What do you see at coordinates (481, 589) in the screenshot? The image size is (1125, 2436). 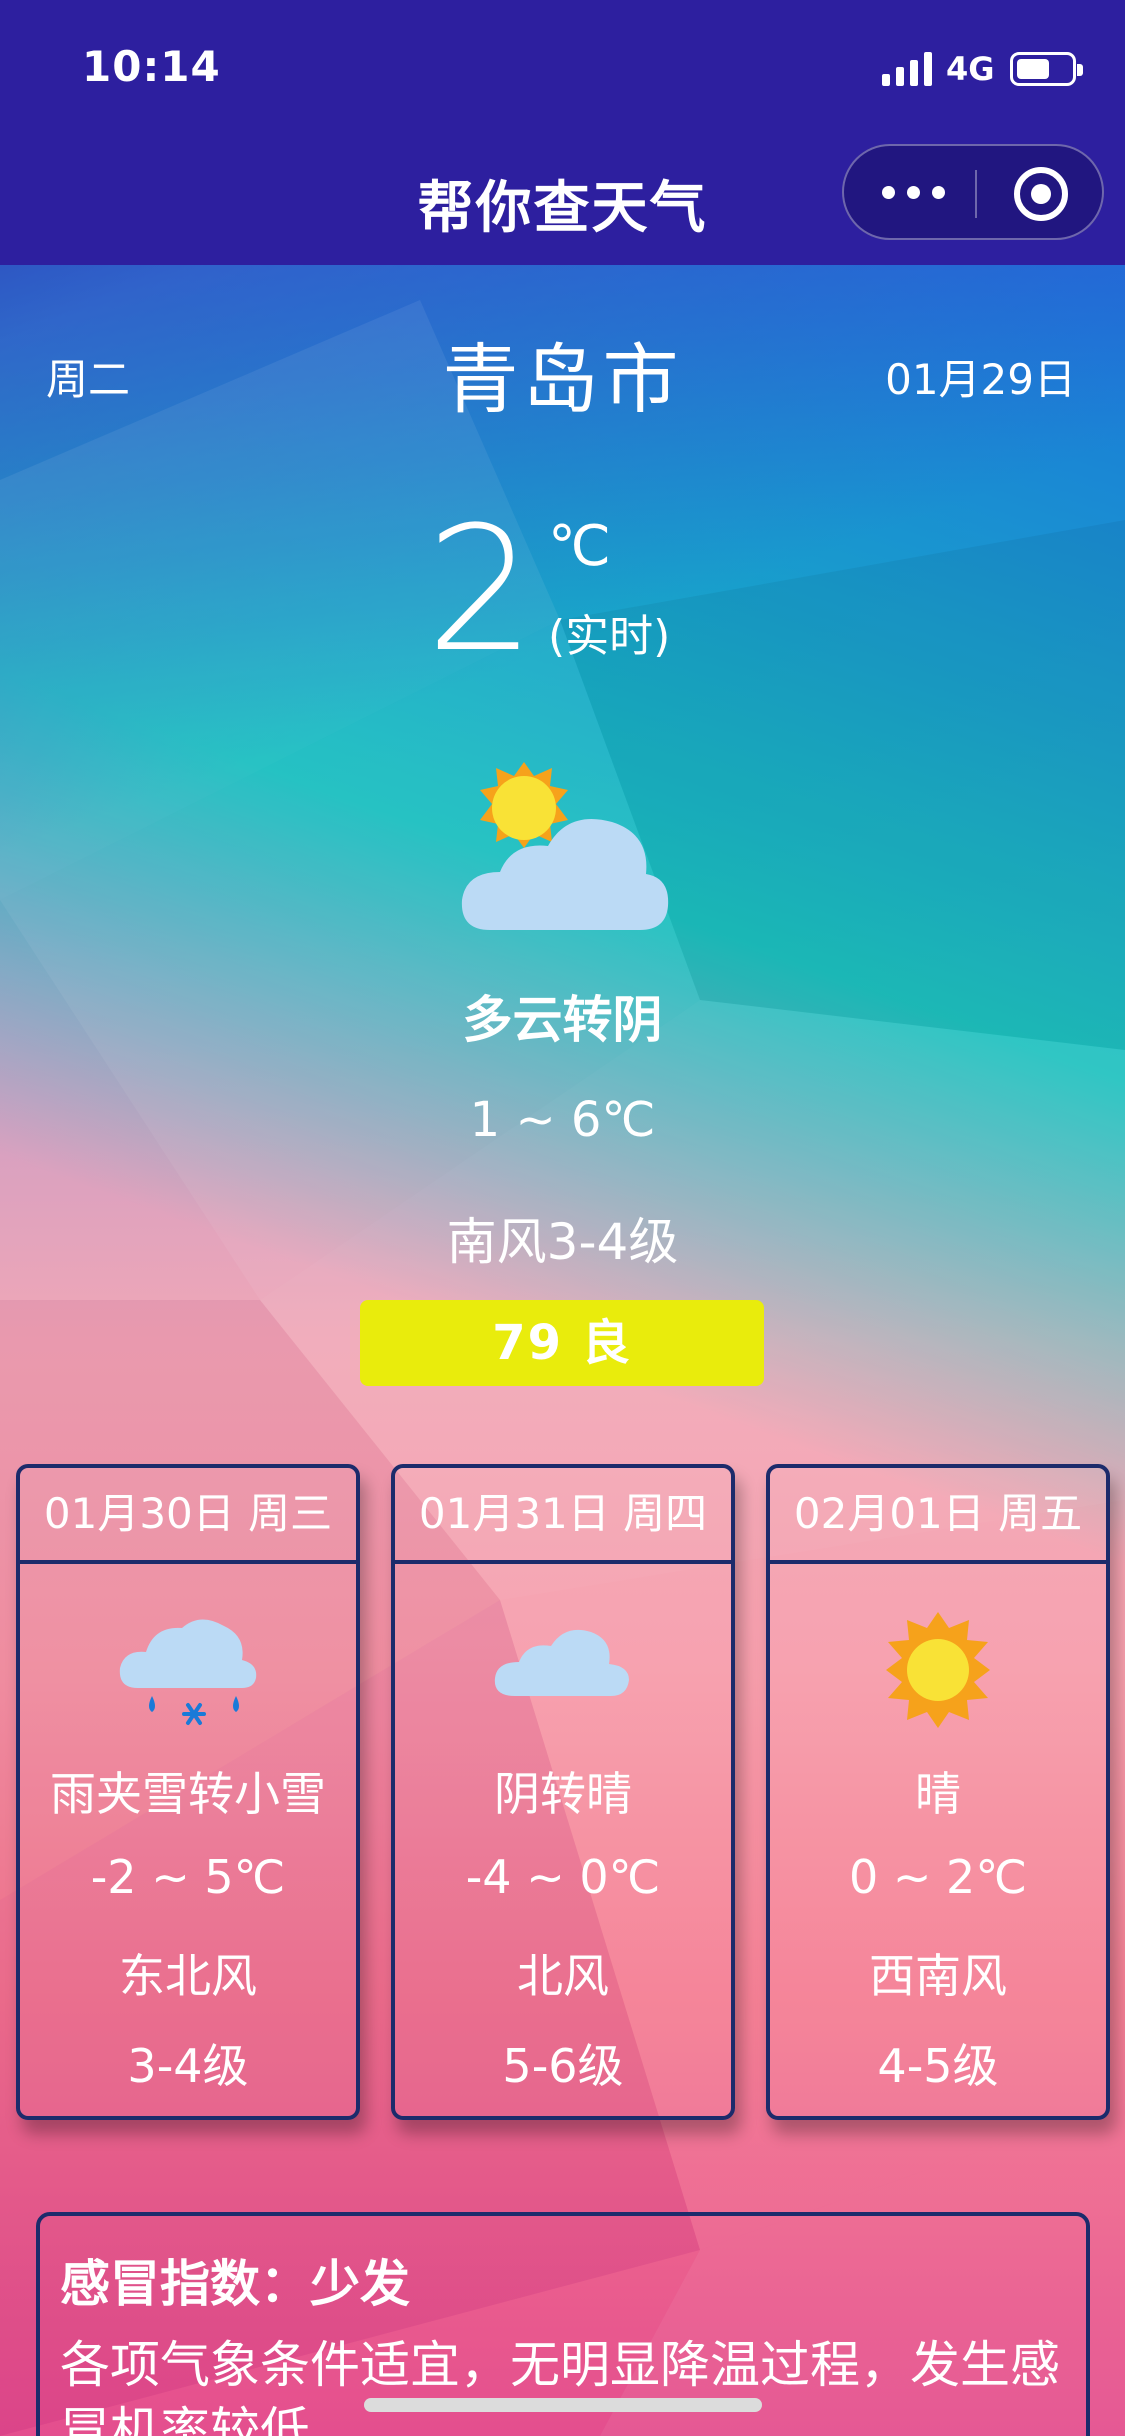 I see `current-temperature: 2` at bounding box center [481, 589].